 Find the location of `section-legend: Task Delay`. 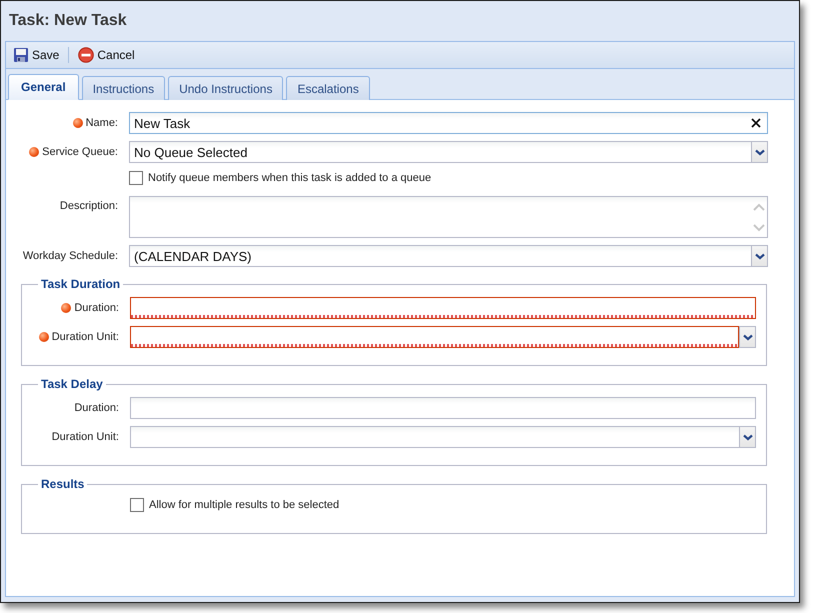

section-legend: Task Delay is located at coordinates (72, 384).